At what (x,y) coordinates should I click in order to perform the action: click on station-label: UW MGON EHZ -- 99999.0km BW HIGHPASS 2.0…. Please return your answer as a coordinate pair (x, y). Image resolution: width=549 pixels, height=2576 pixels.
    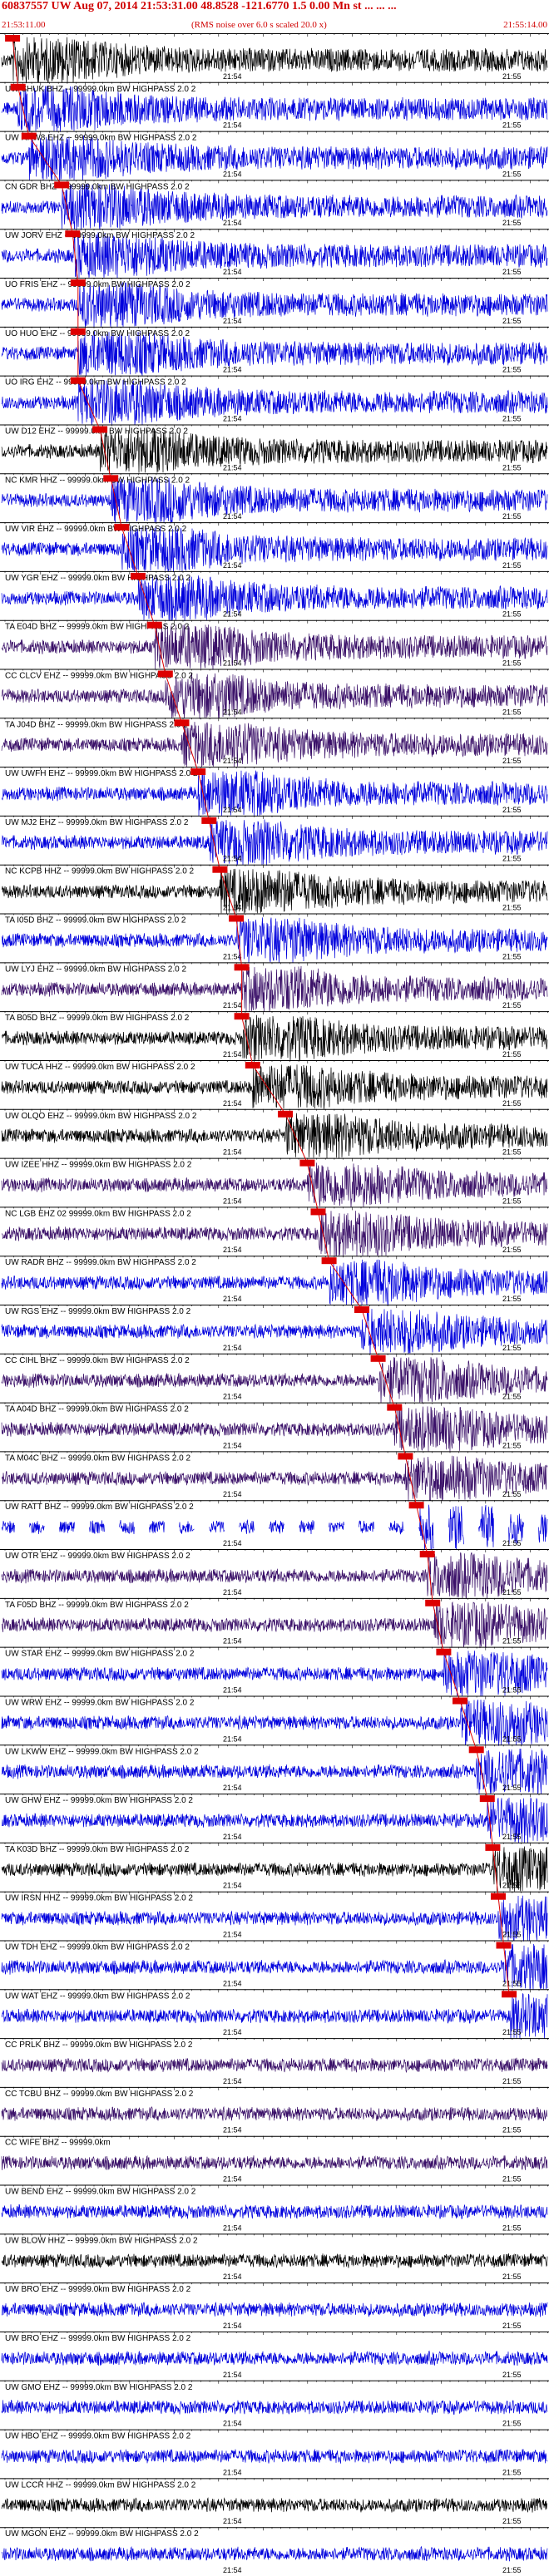
    Looking at the image, I should click on (102, 2534).